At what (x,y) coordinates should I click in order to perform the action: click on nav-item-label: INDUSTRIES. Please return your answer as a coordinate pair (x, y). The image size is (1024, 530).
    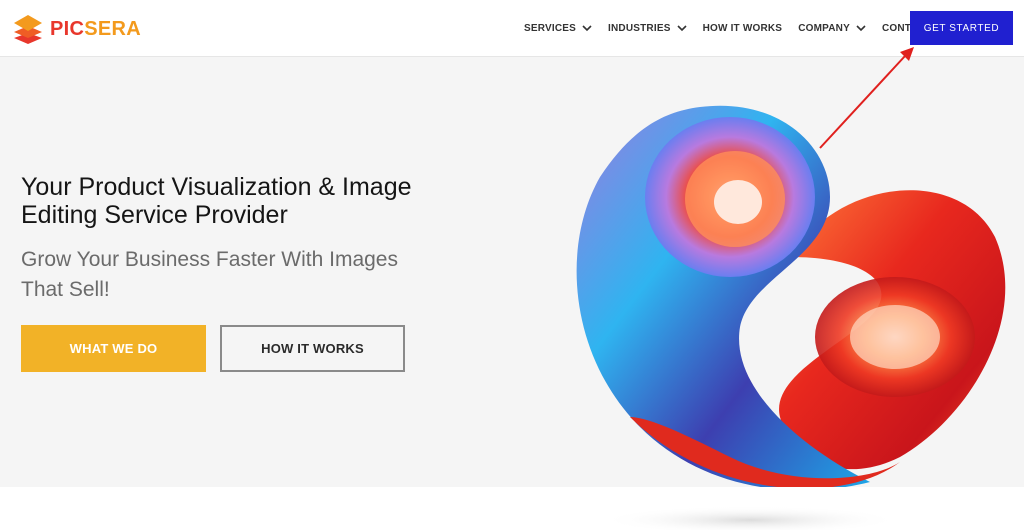
    Looking at the image, I should click on (639, 28).